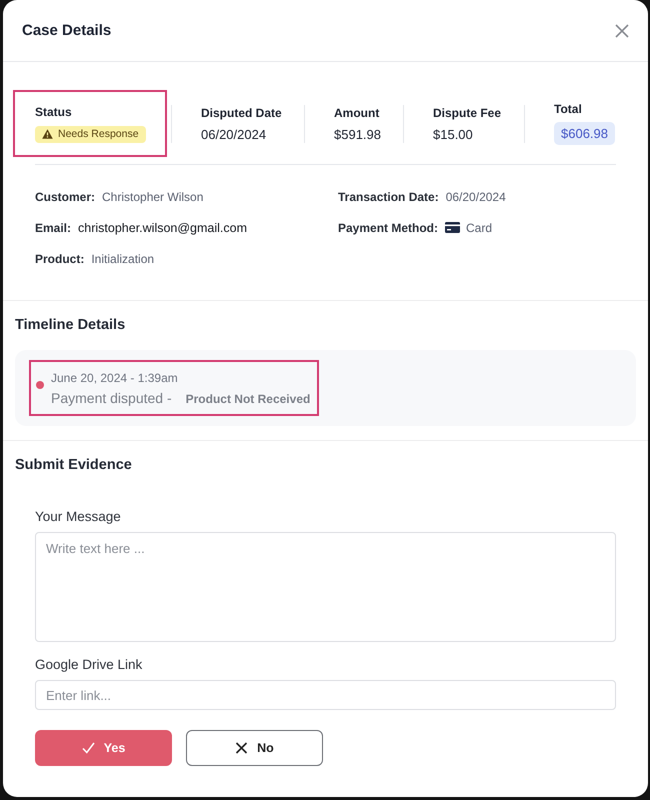 This screenshot has width=650, height=800. Describe the element at coordinates (122, 259) in the screenshot. I see `detail-value: Initialization` at that location.